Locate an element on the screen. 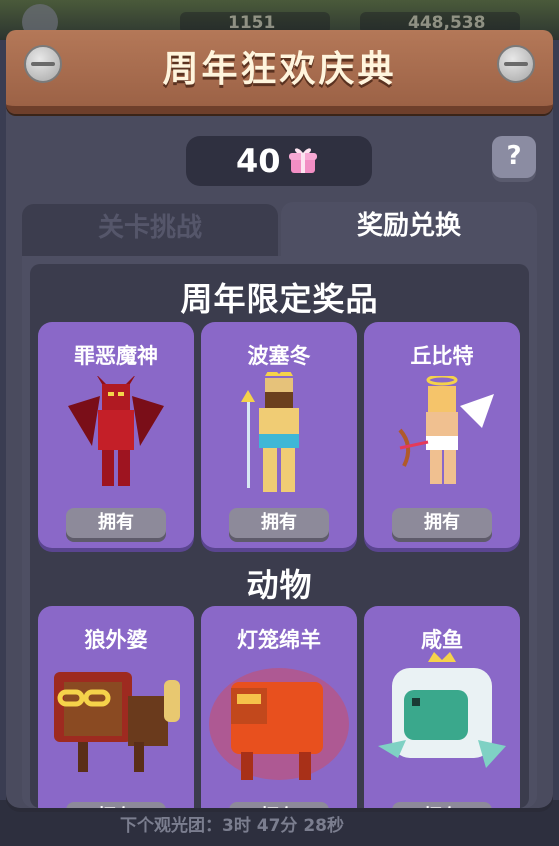  reward-name: 狼外婆 is located at coordinates (116, 640).